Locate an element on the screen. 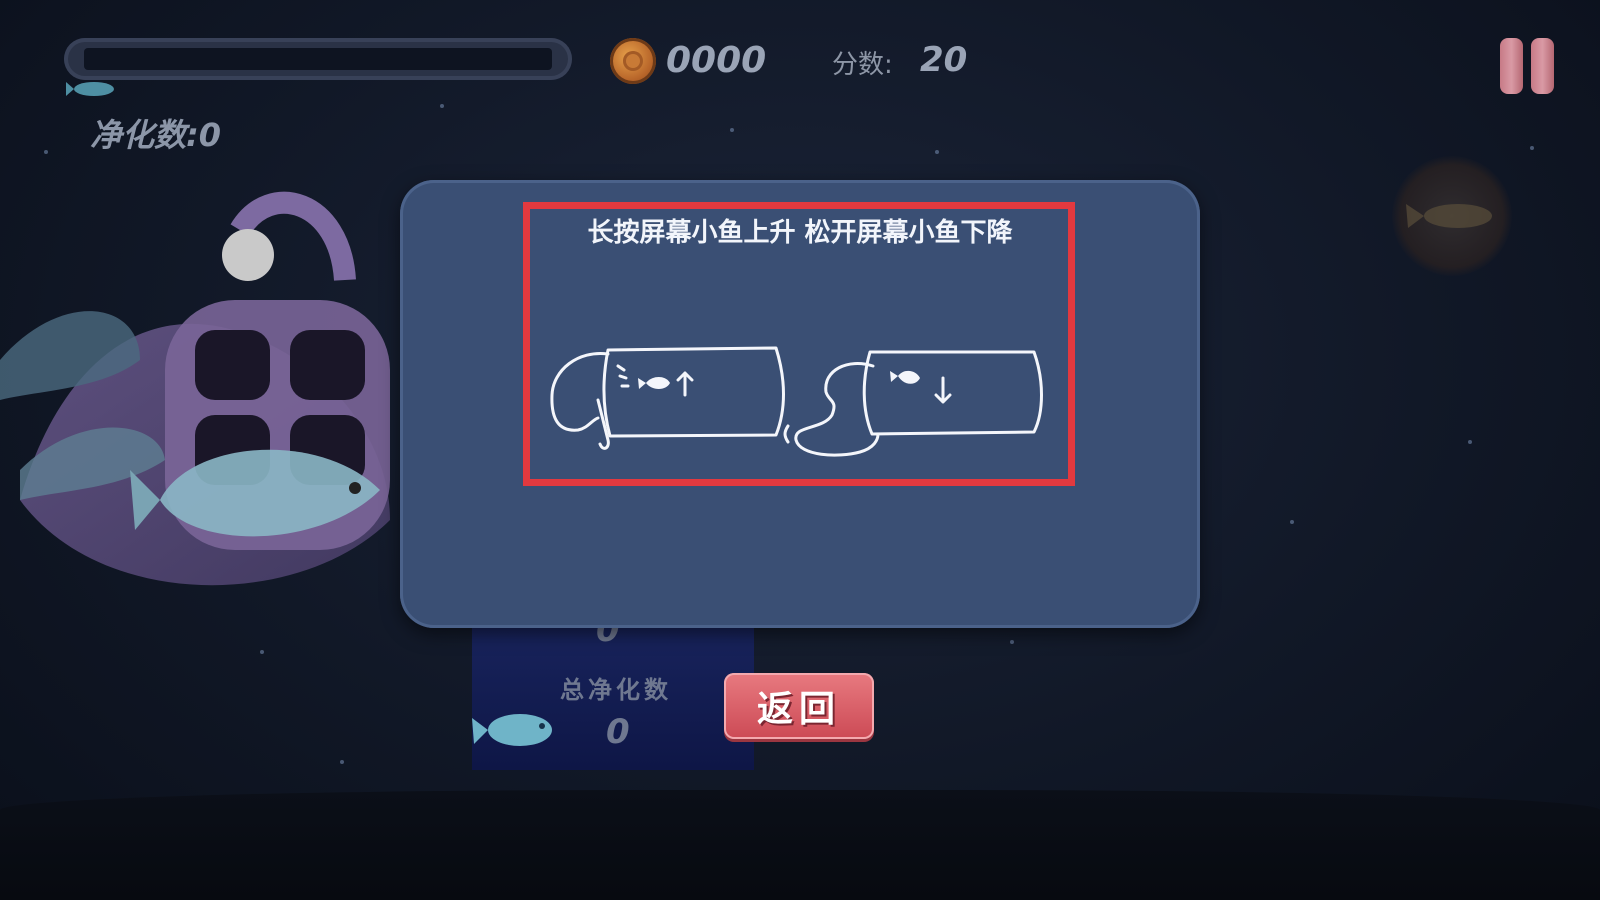  score-value: 20 is located at coordinates (944, 60).